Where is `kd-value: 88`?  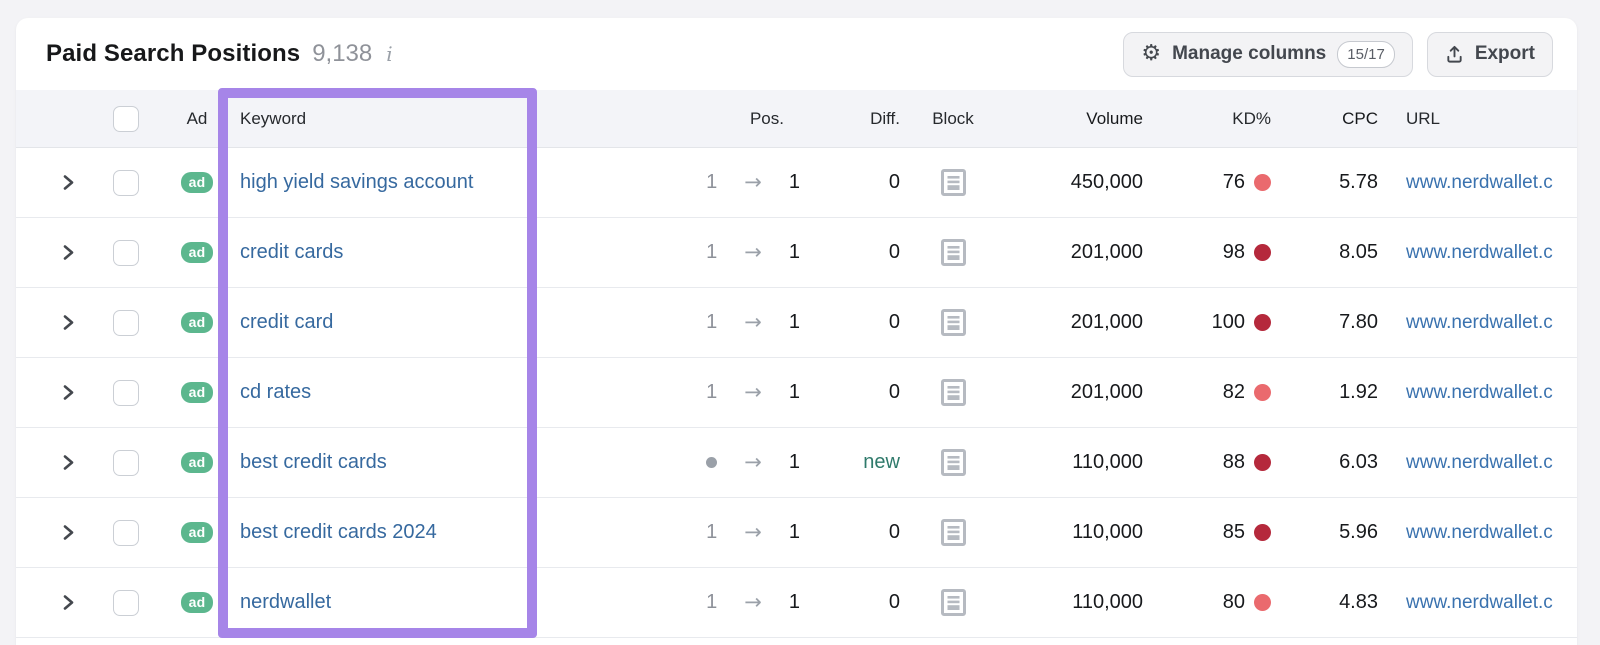
kd-value: 88 is located at coordinates (1233, 462).